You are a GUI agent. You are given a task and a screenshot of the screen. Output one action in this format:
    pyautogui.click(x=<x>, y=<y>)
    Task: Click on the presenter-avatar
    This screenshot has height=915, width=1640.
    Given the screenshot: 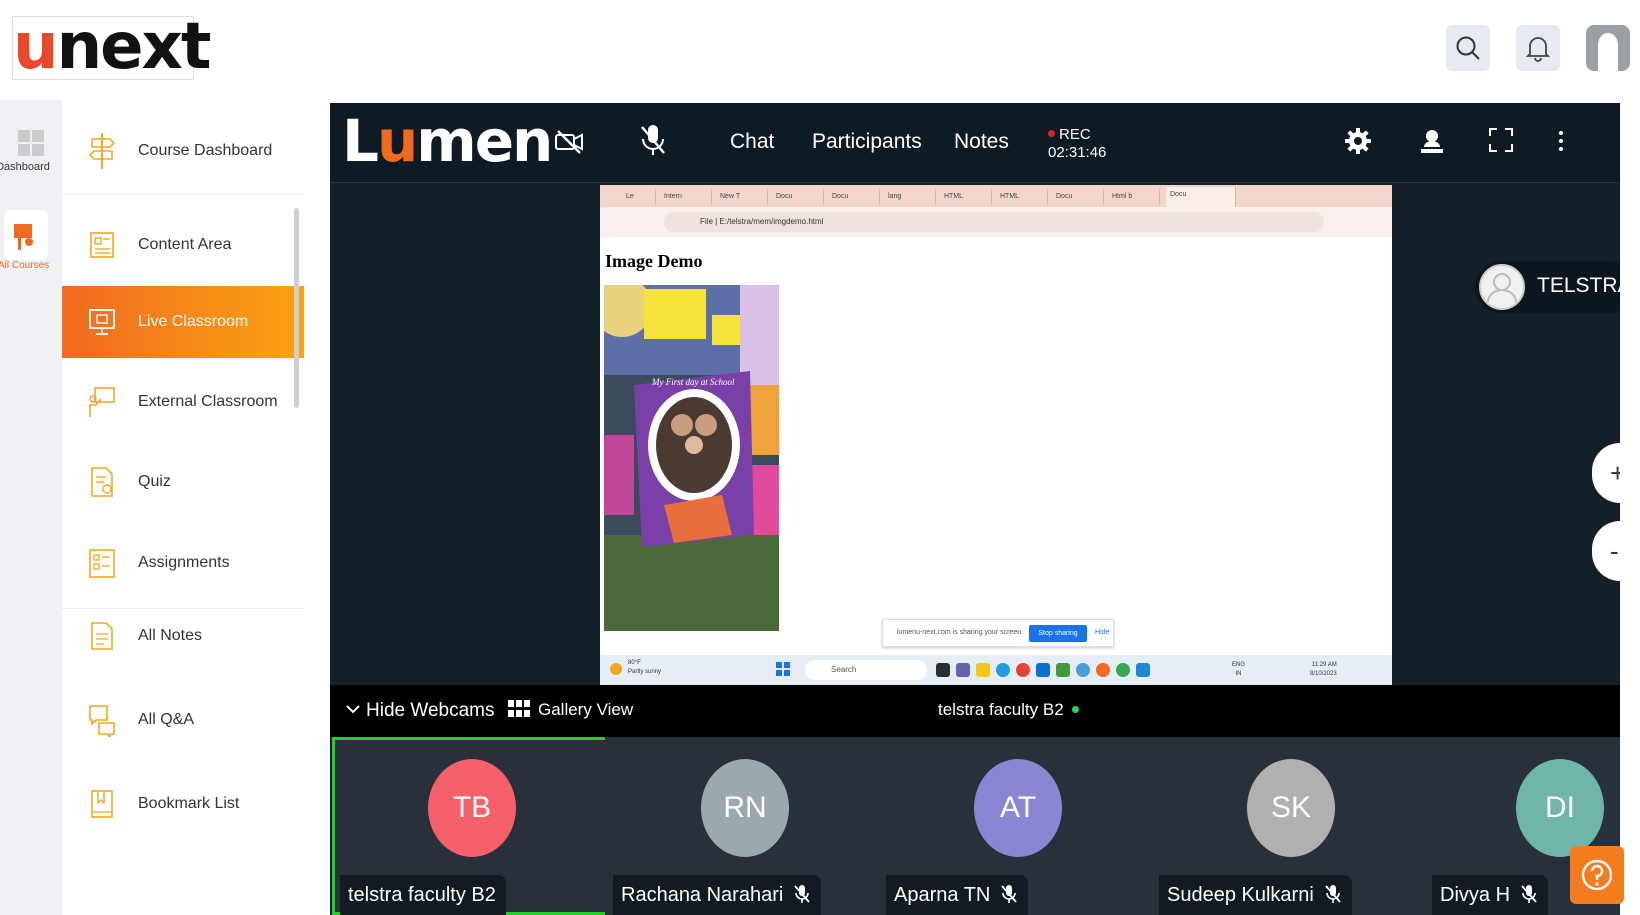 What is the action you would take?
    pyautogui.click(x=1502, y=287)
    